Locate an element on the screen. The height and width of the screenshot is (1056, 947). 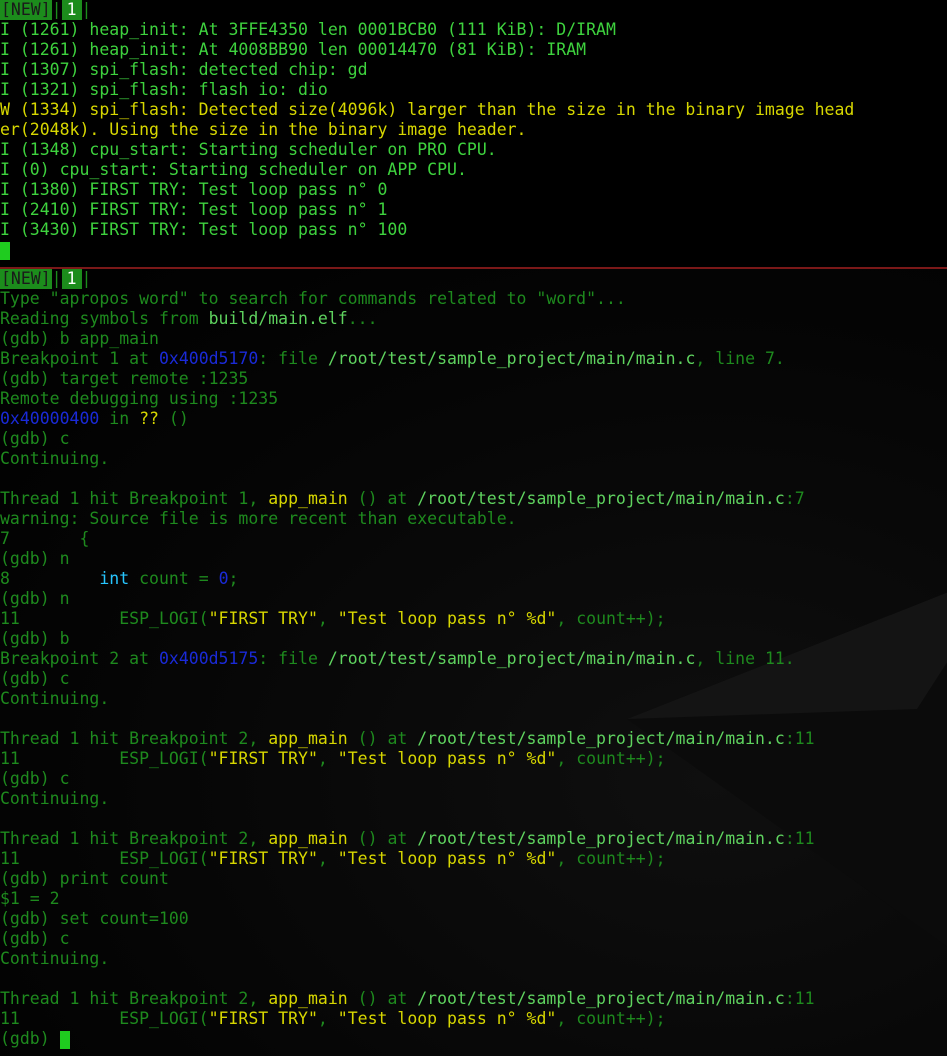
terminal-line: $1 = 2 is located at coordinates (473, 899).